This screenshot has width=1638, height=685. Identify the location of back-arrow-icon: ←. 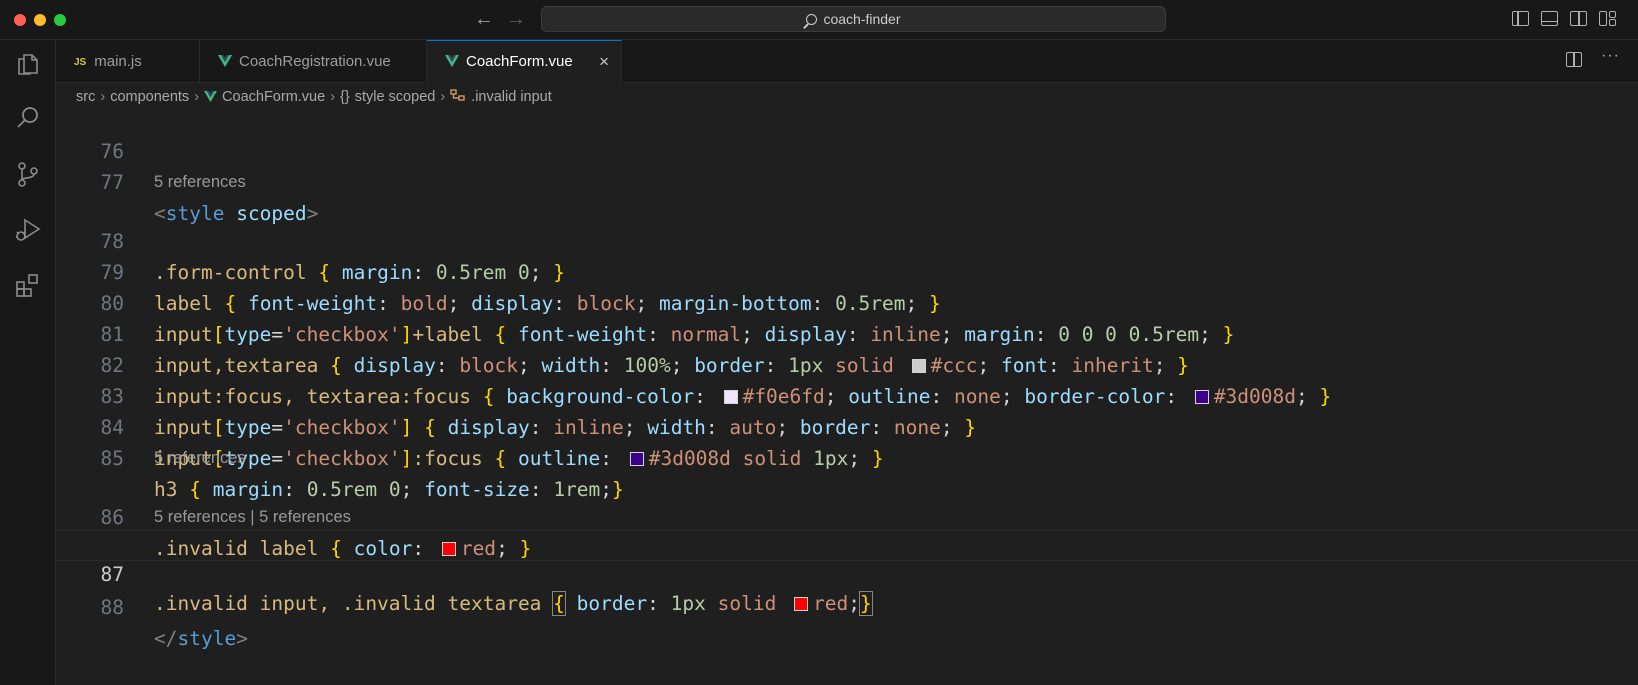
(484, 19).